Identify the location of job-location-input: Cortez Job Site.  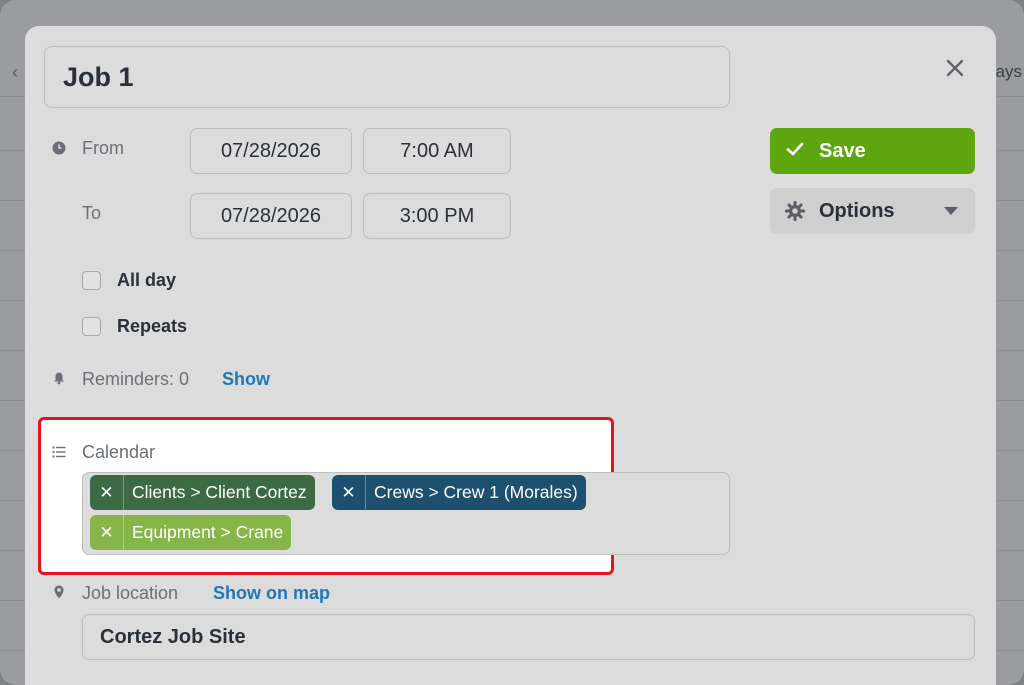
(528, 637).